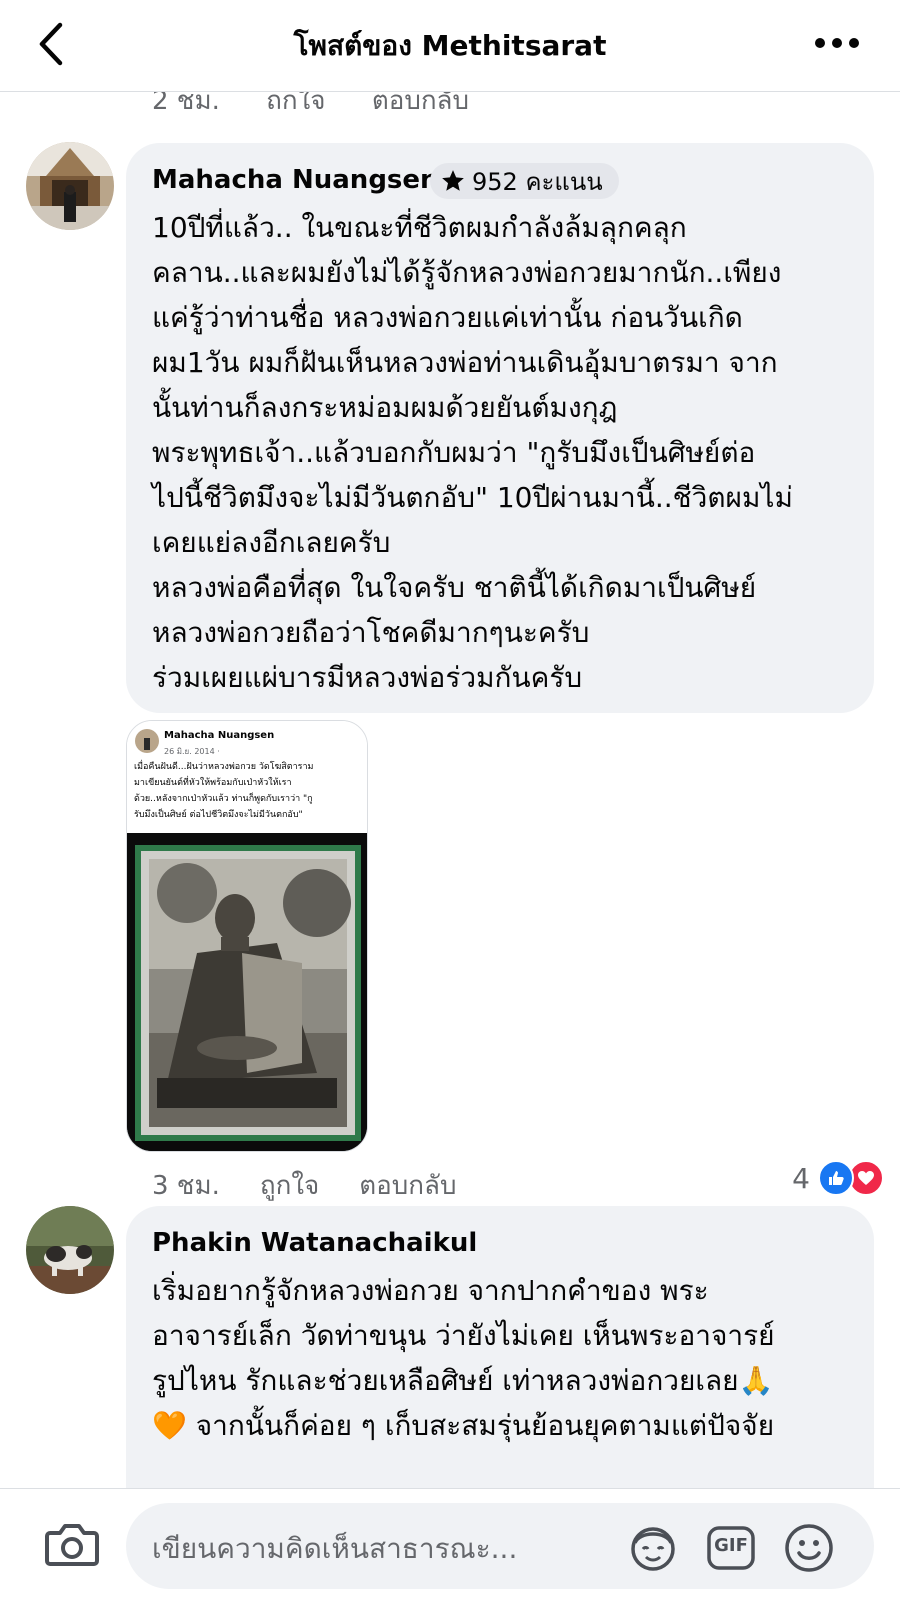 The height and width of the screenshot is (1600, 900). I want to click on more-dots-icon, so click(837, 43).